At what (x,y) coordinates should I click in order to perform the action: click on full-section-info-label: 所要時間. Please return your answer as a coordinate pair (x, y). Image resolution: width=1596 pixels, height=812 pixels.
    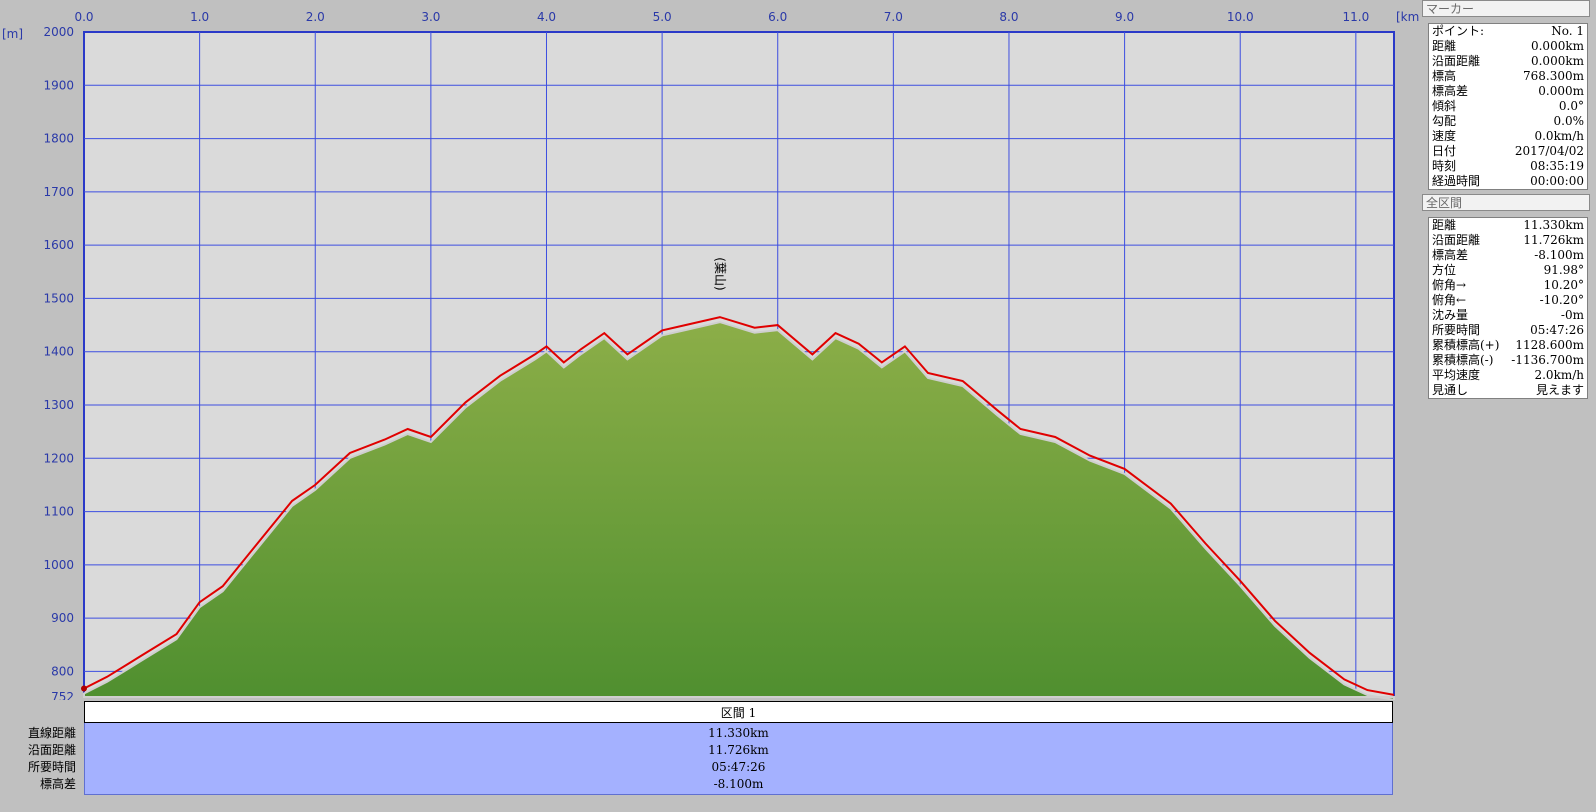
    Looking at the image, I should click on (1456, 330).